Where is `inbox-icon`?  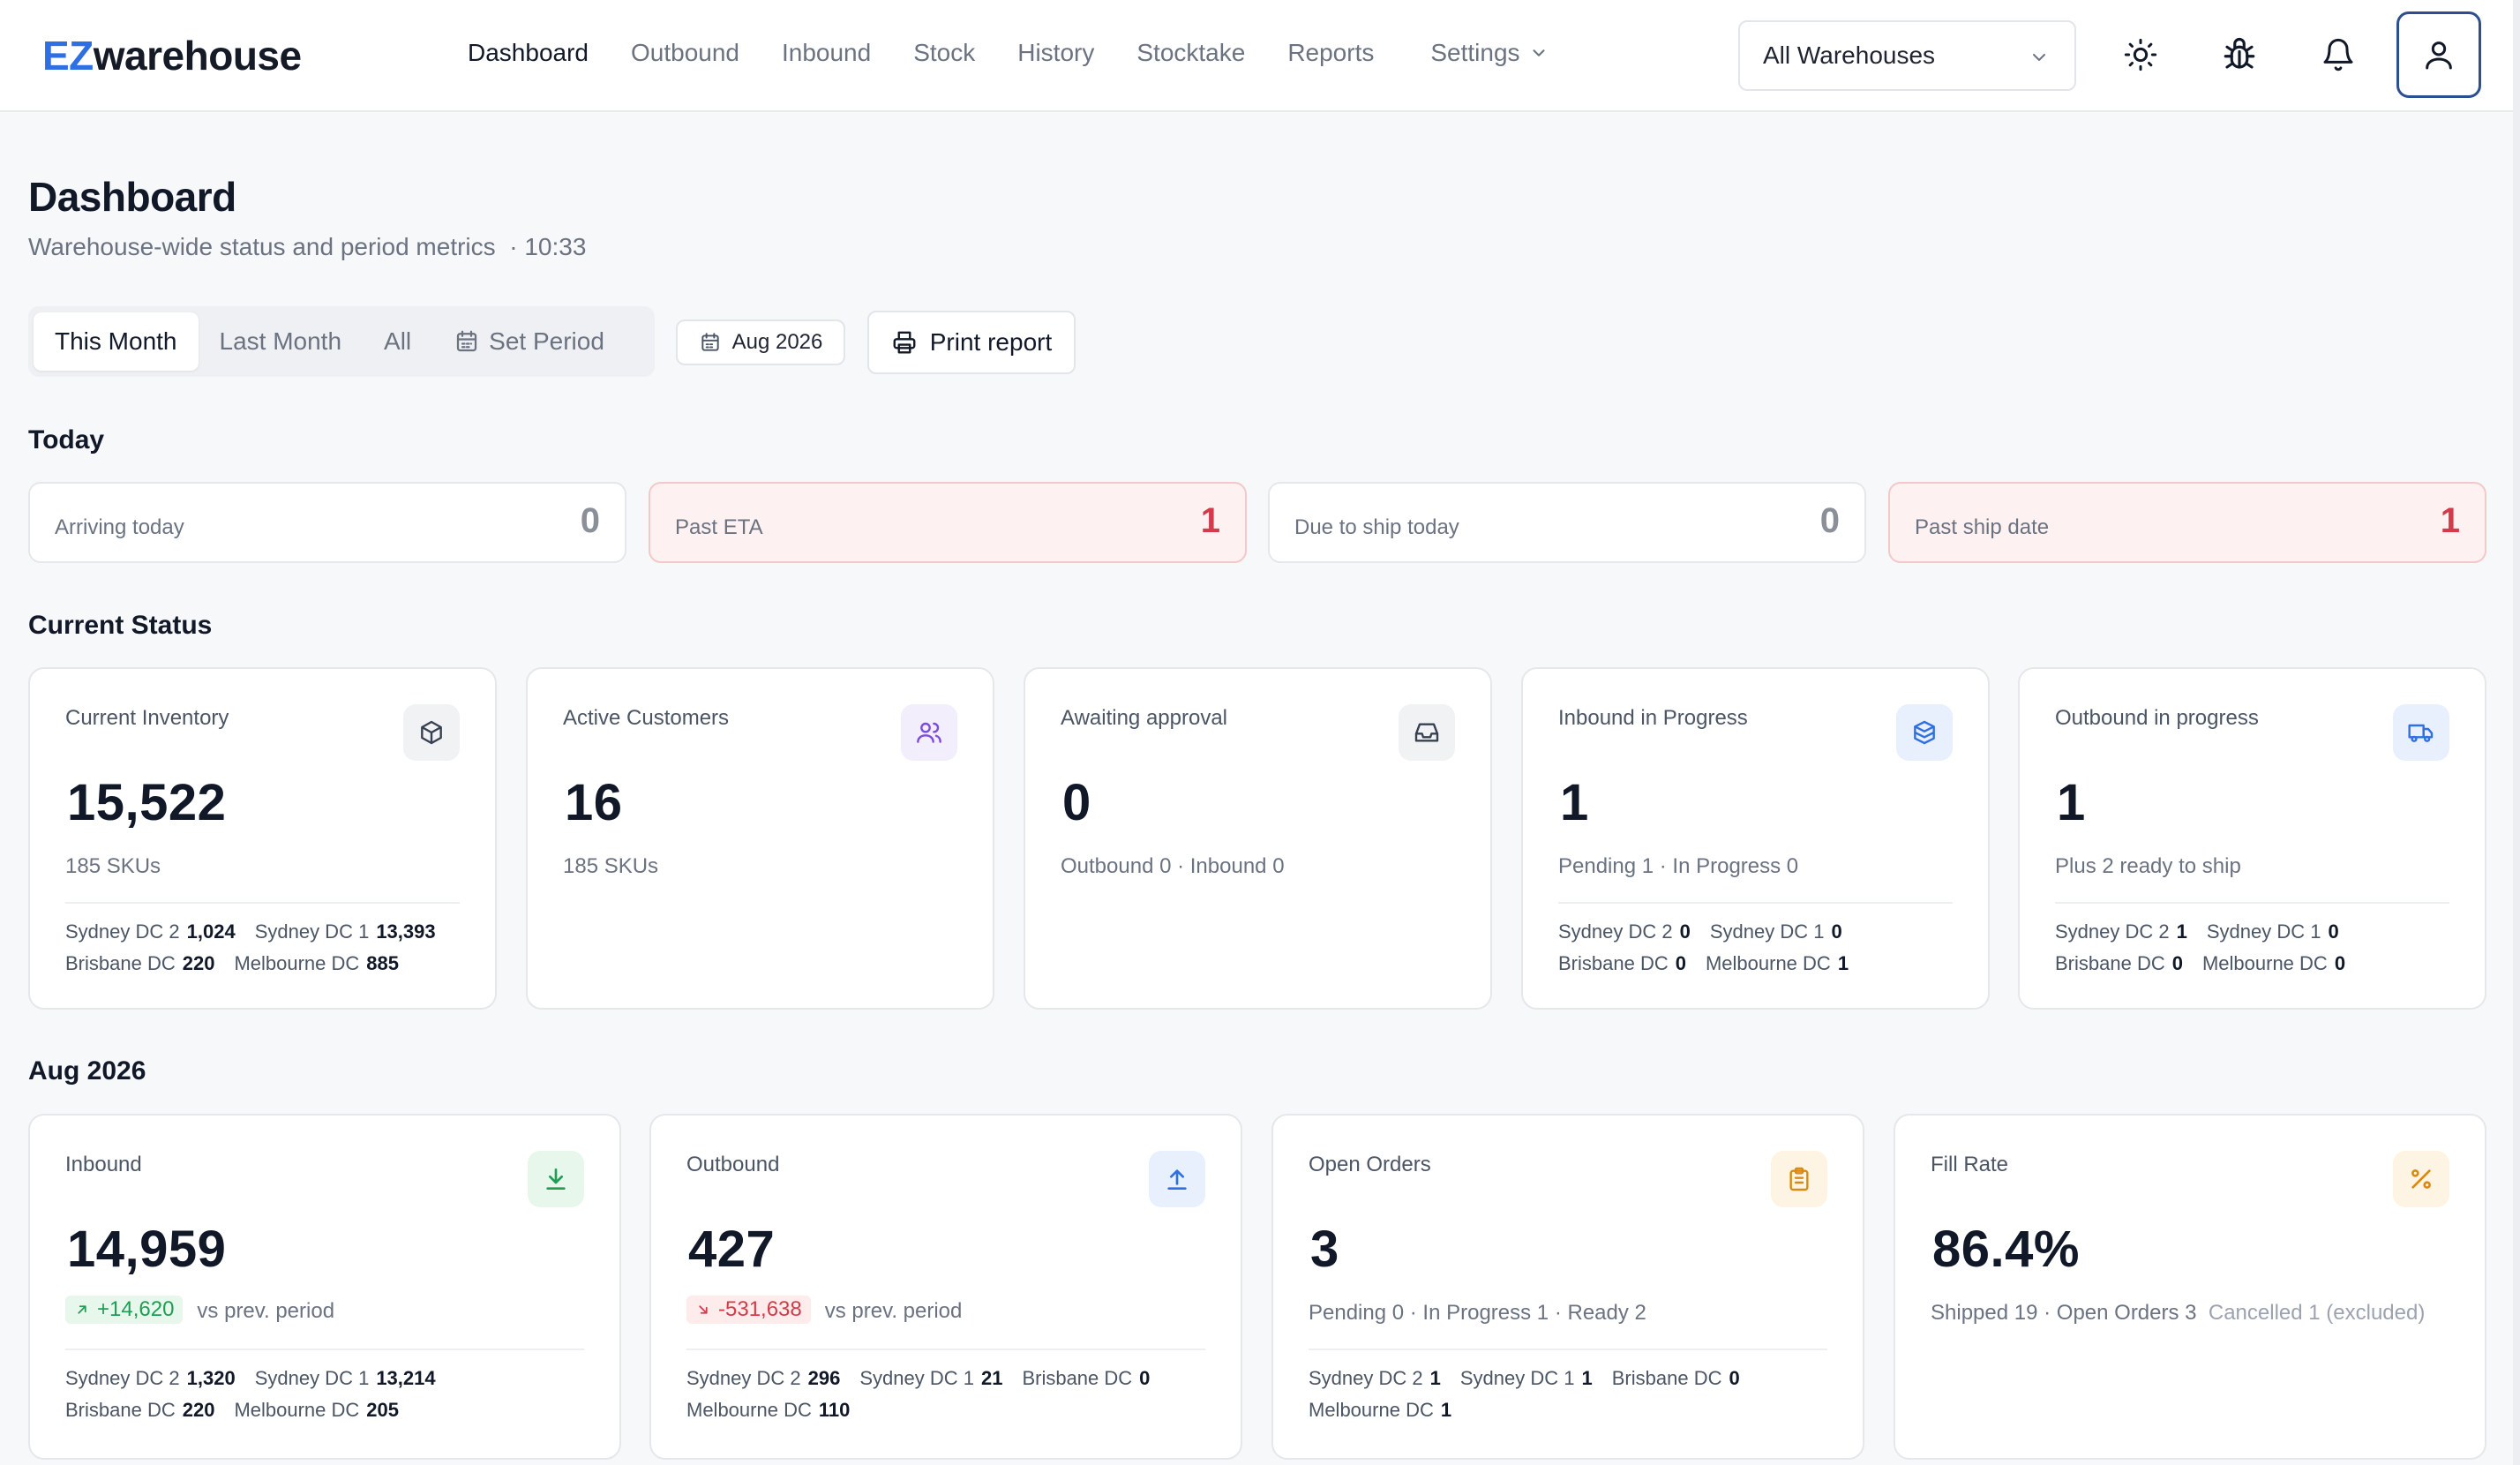
inbox-icon is located at coordinates (1426, 732).